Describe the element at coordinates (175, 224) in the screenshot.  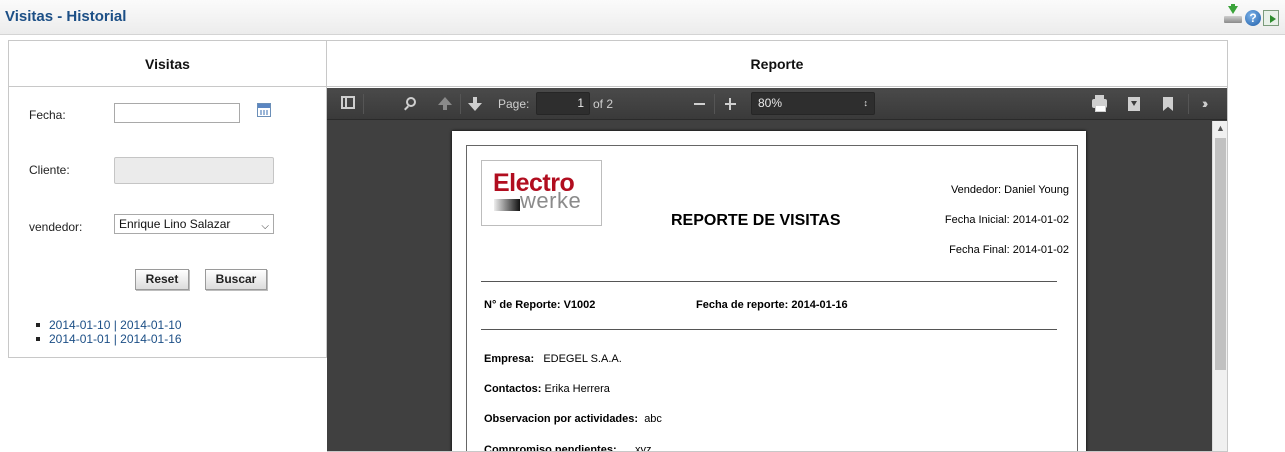
I see `vendedor-selected-value: Enrique Lino Salazar` at that location.